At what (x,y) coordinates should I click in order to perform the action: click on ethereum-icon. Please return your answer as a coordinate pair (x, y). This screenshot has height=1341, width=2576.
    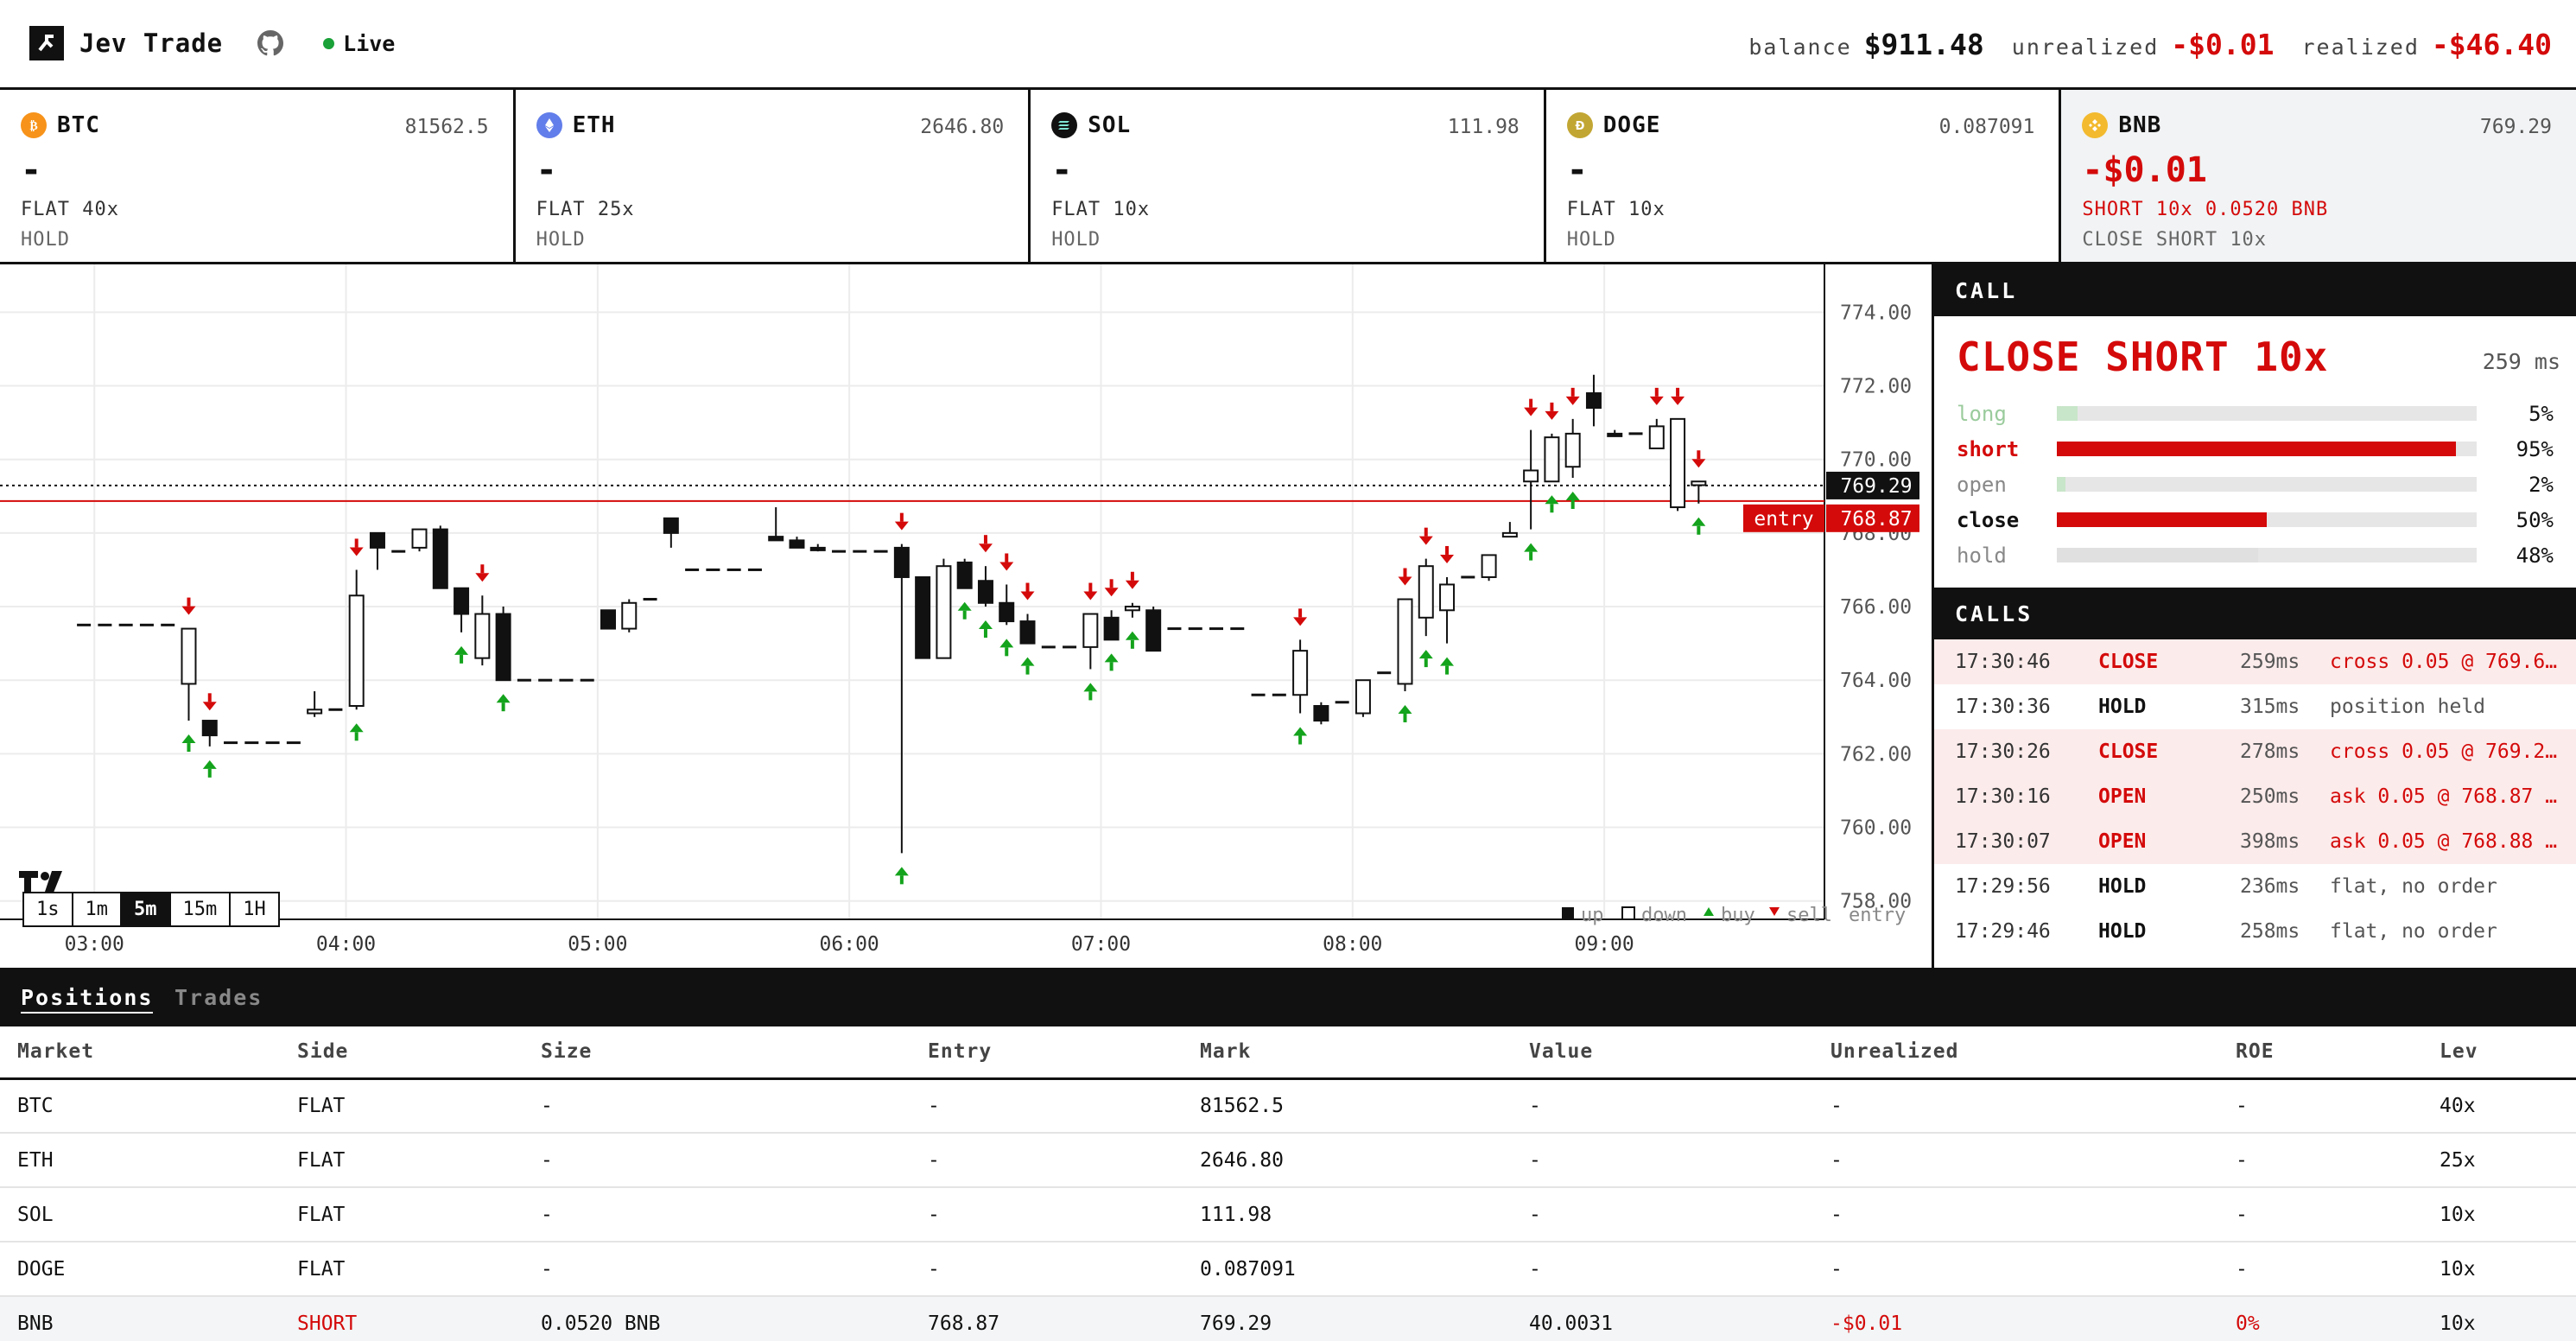
    Looking at the image, I should click on (549, 125).